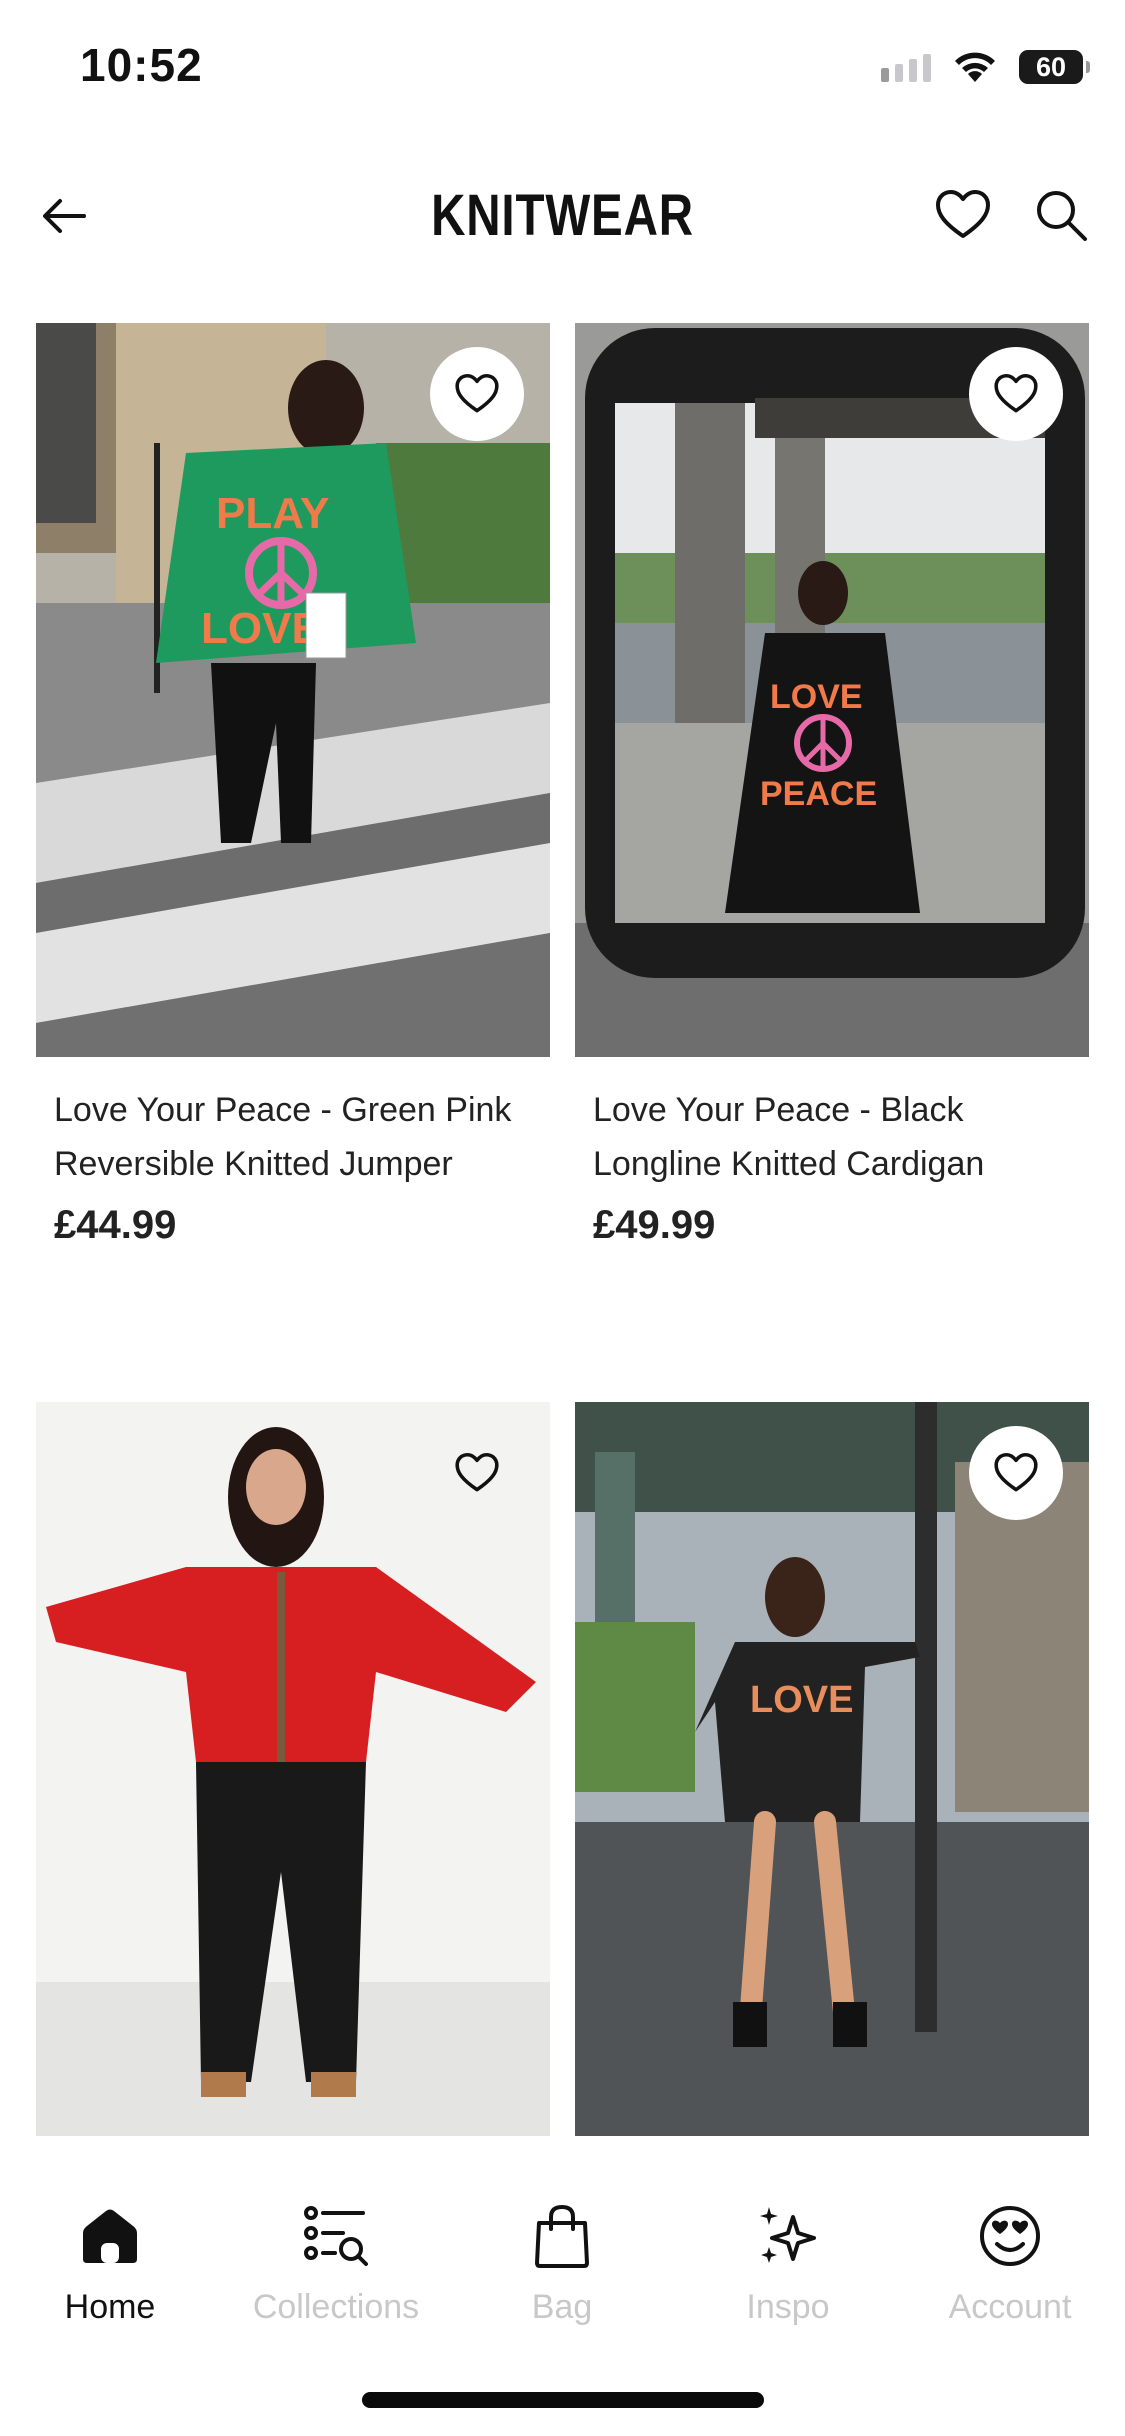 Image resolution: width=1125 pixels, height=2436 pixels. What do you see at coordinates (654, 1225) in the screenshot?
I see `product-price: £49.99` at bounding box center [654, 1225].